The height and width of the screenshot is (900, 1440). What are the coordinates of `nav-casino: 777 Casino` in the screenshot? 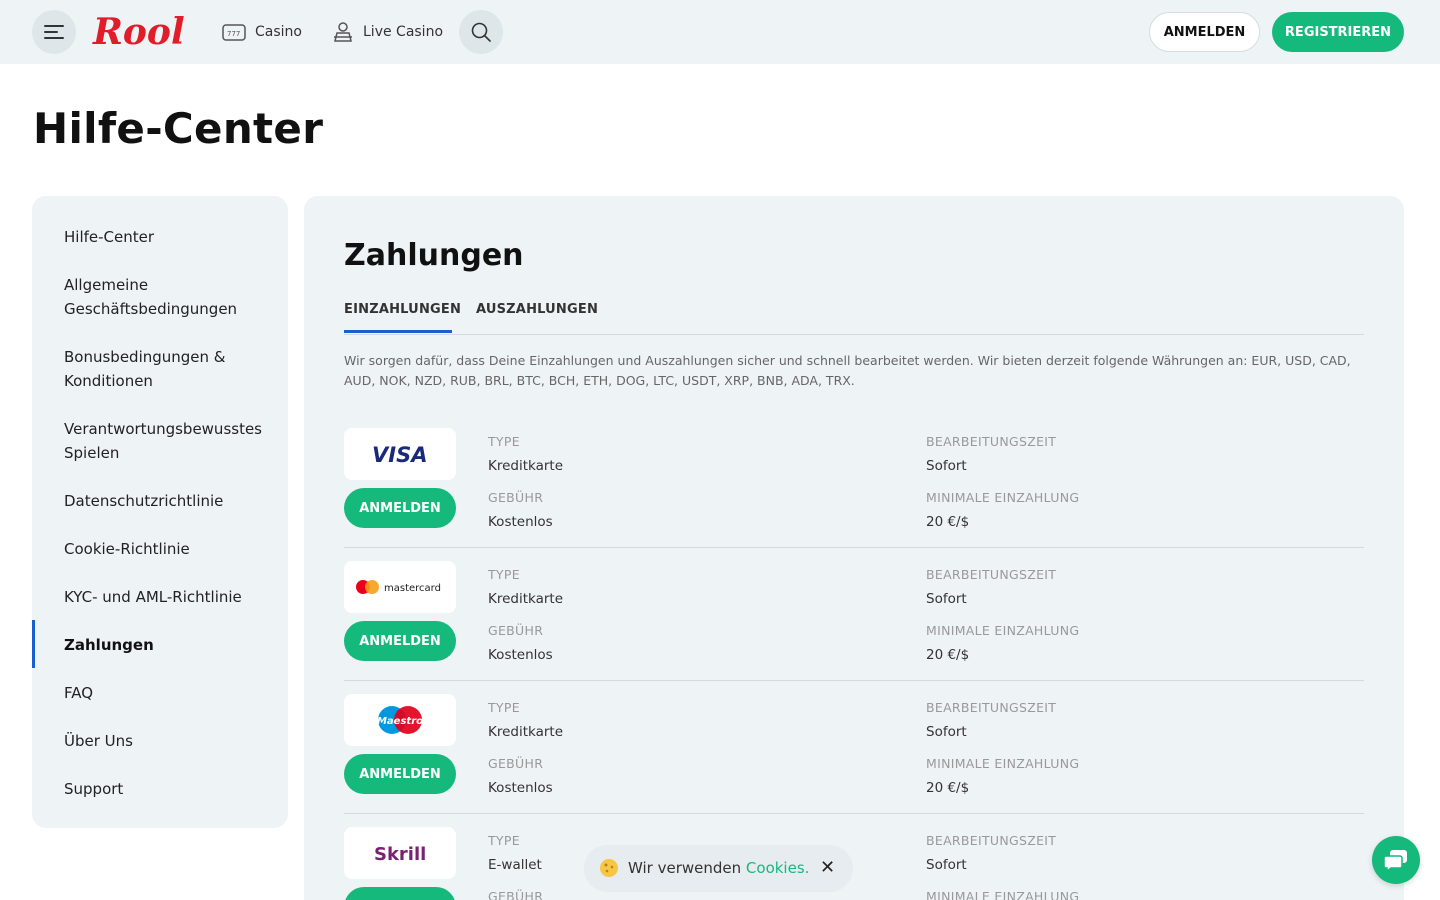 It's located at (262, 32).